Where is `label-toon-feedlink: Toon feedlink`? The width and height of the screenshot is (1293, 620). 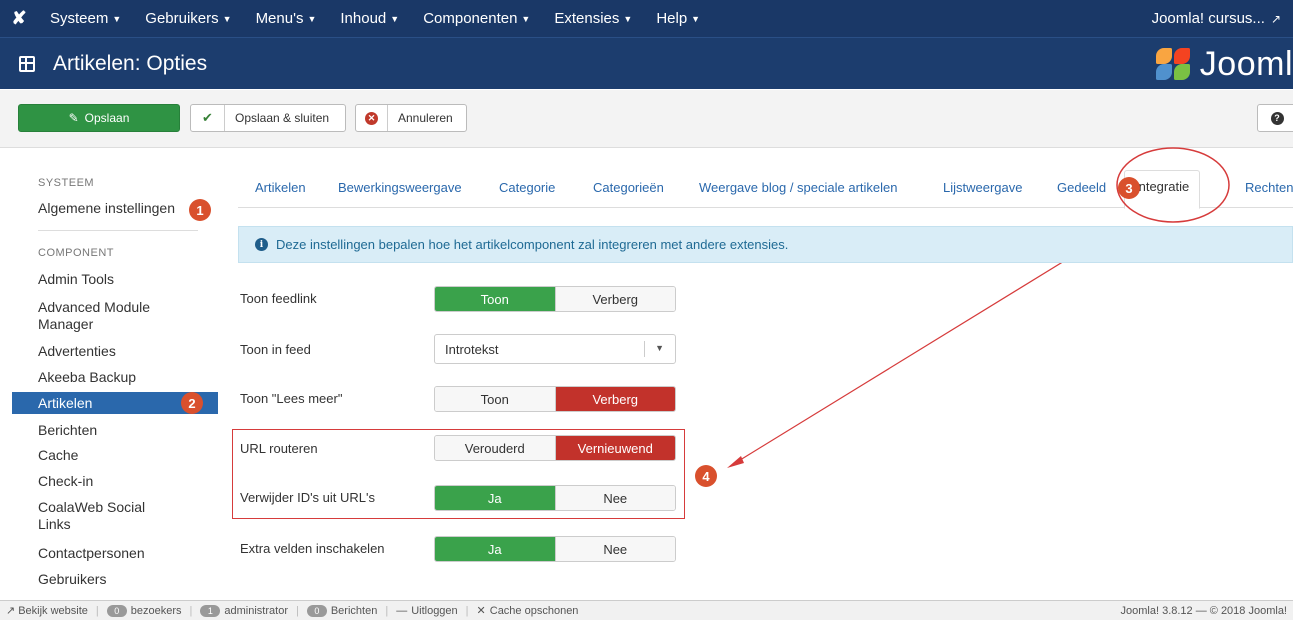
label-toon-feedlink: Toon feedlink is located at coordinates (278, 298).